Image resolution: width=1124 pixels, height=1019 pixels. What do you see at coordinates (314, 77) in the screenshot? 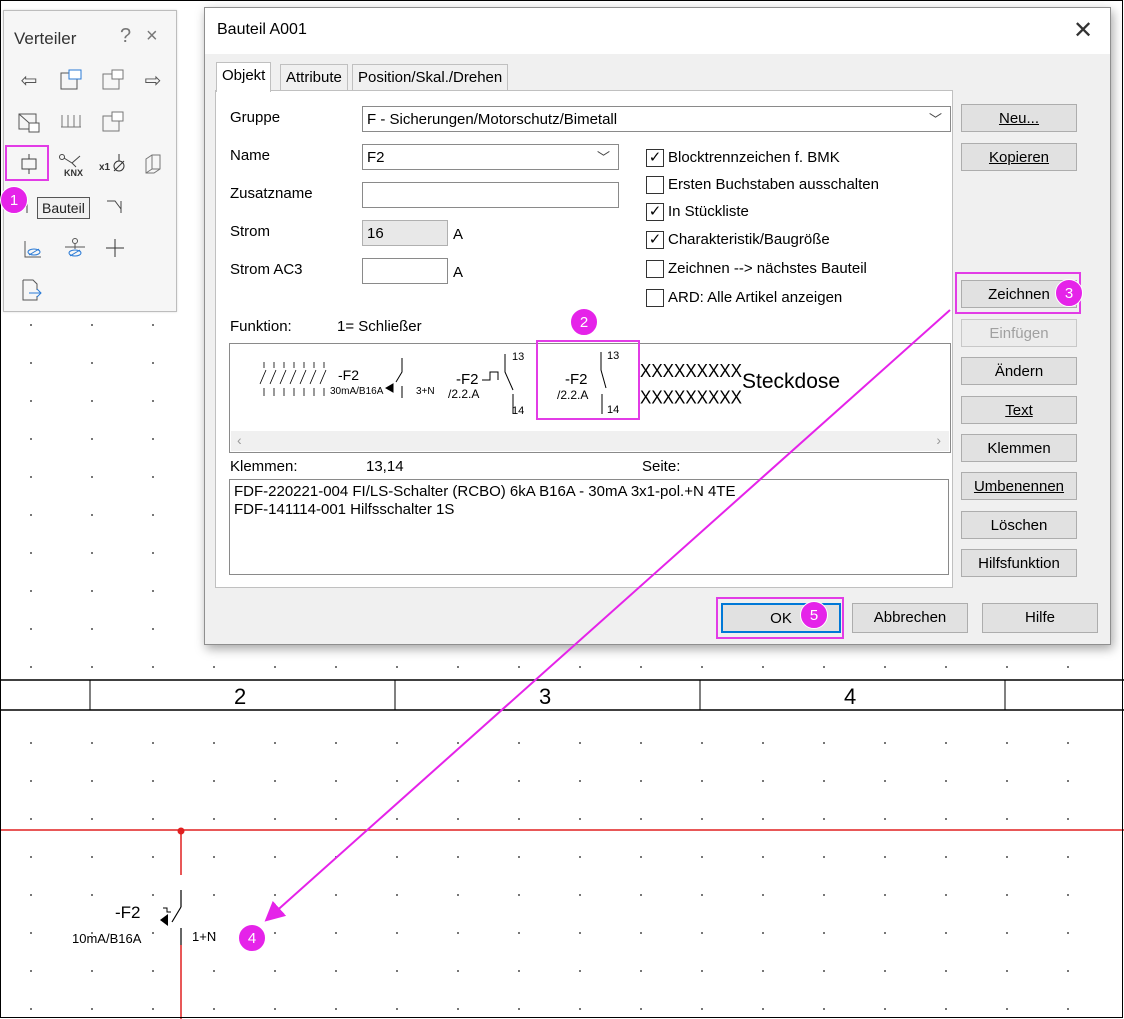
I see `tab-attribute: Attribute` at bounding box center [314, 77].